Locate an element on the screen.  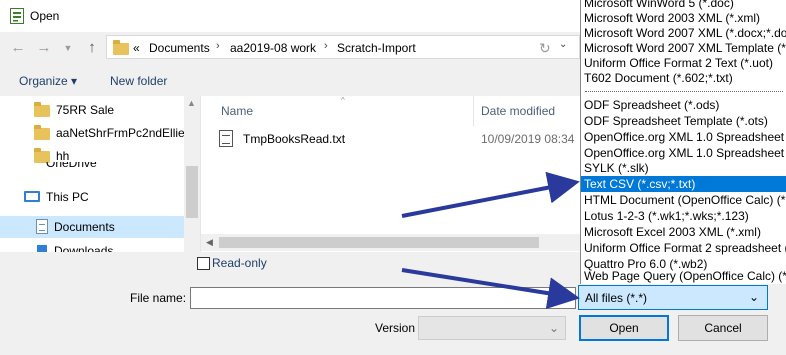
file-type-option: ODF Spreadsheet (*.ods) is located at coordinates (683, 105).